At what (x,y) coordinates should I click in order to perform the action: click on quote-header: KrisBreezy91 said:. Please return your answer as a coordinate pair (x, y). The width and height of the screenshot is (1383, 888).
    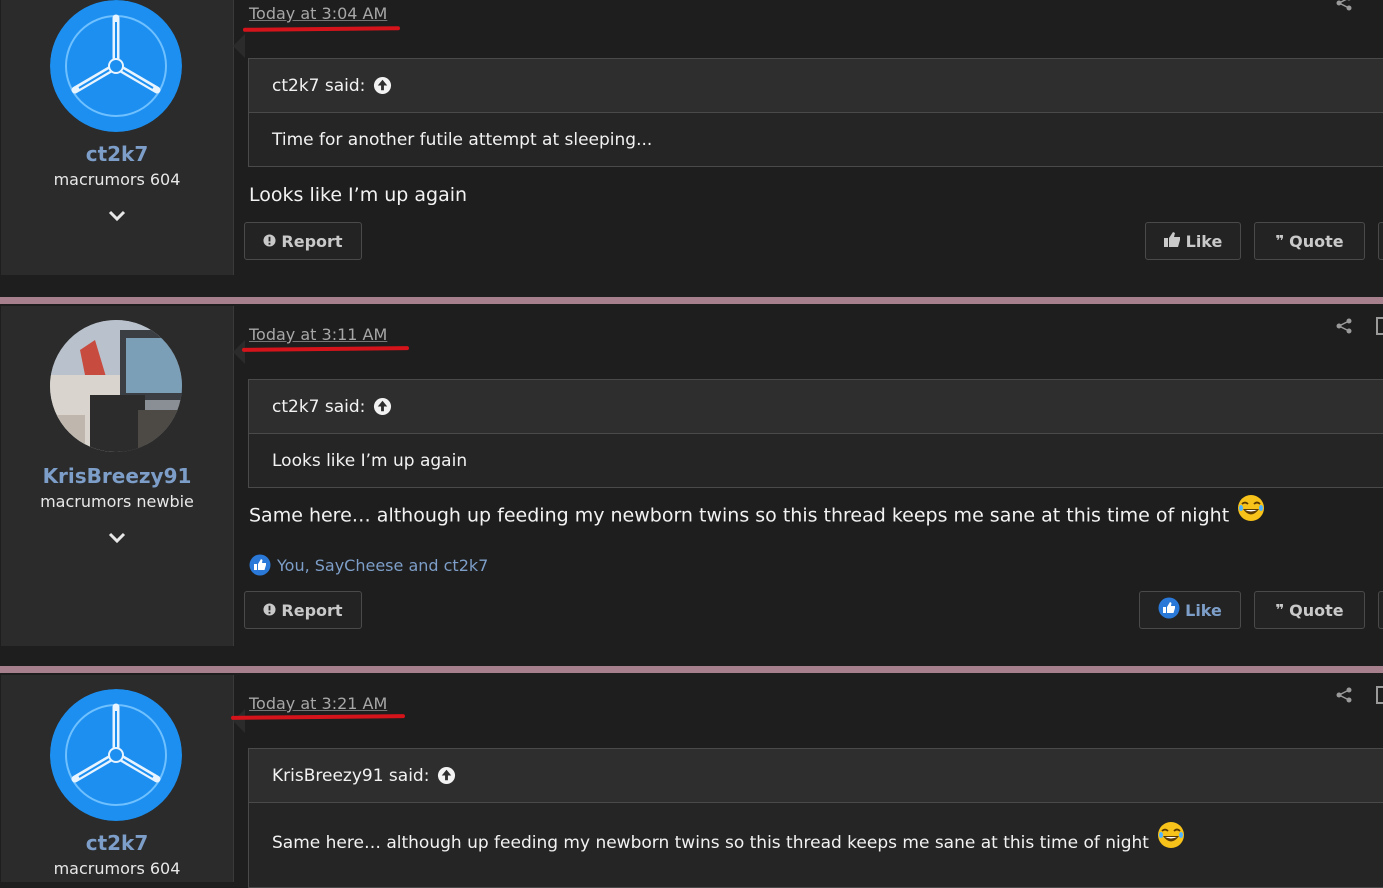
    Looking at the image, I should click on (816, 776).